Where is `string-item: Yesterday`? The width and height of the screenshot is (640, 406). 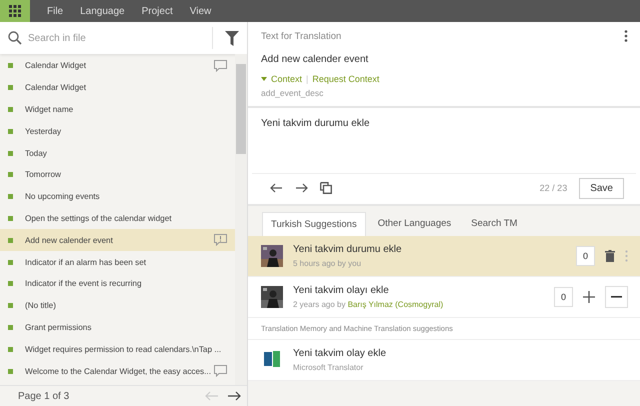 string-item: Yesterday is located at coordinates (117, 131).